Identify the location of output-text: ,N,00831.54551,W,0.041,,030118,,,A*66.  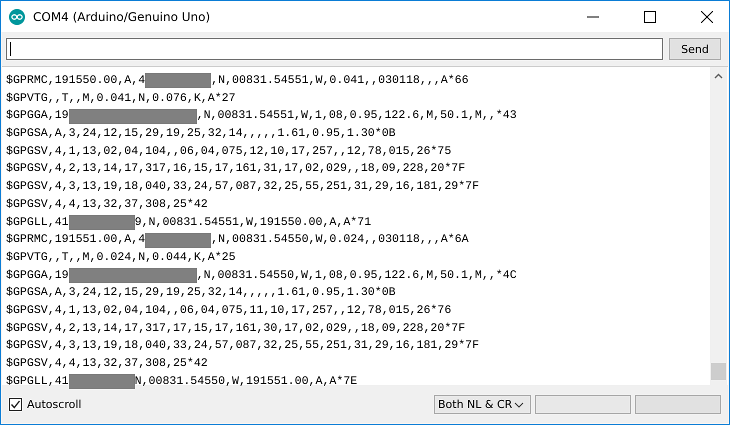
(340, 81).